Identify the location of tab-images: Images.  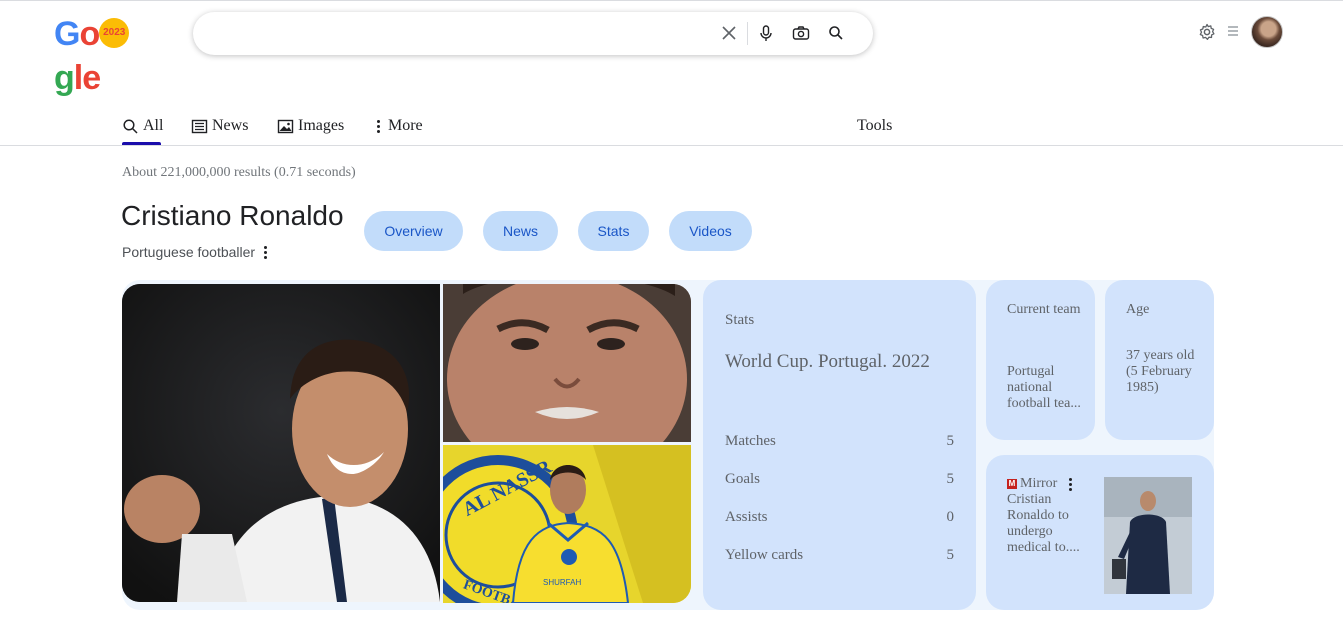
(310, 126).